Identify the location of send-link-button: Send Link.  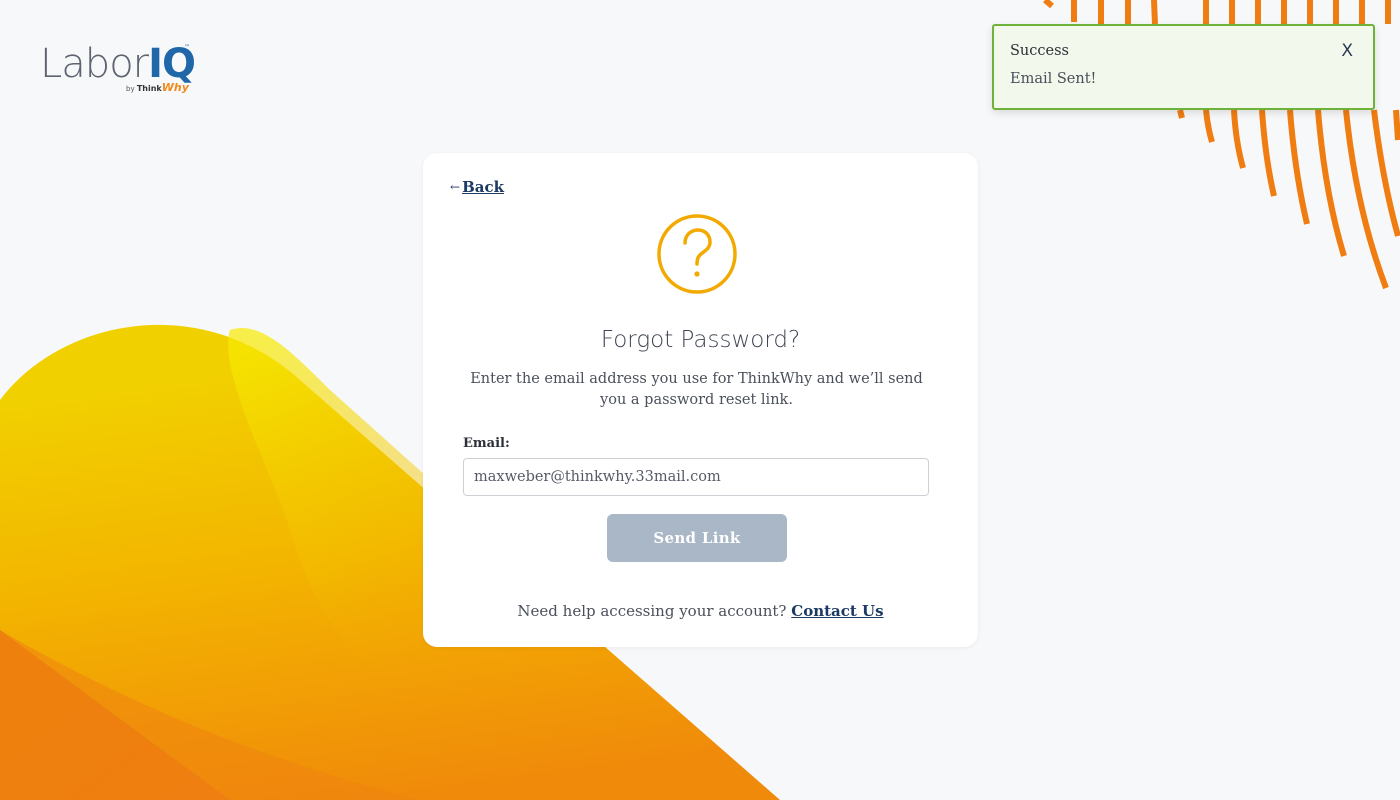
(697, 538).